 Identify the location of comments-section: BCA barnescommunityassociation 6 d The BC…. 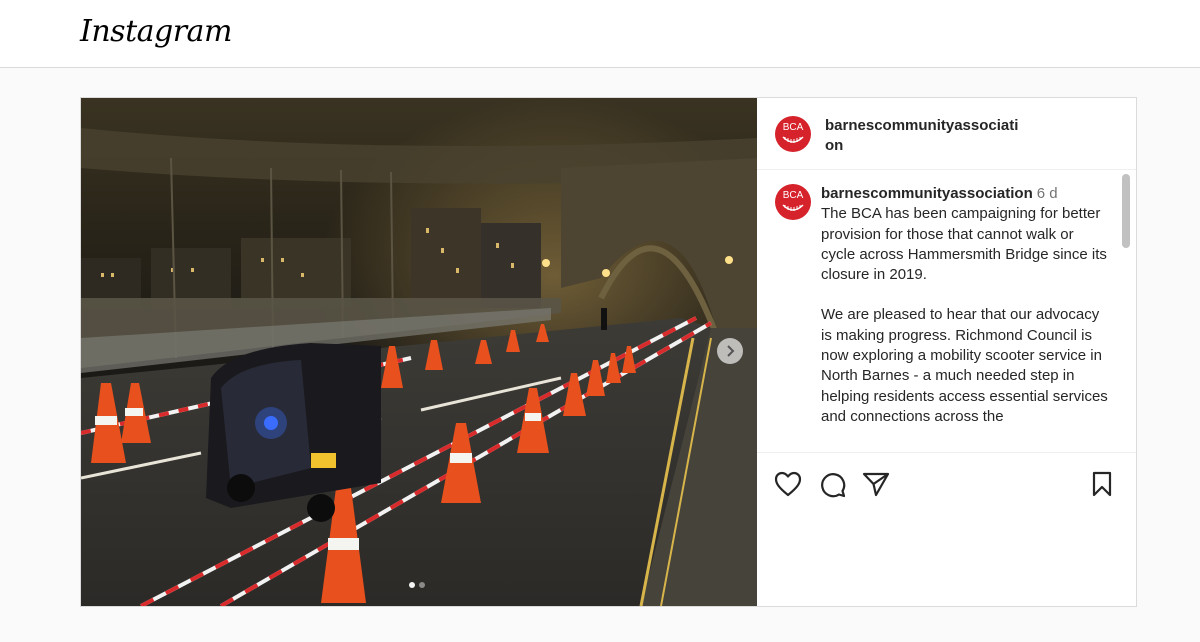
(946, 311).